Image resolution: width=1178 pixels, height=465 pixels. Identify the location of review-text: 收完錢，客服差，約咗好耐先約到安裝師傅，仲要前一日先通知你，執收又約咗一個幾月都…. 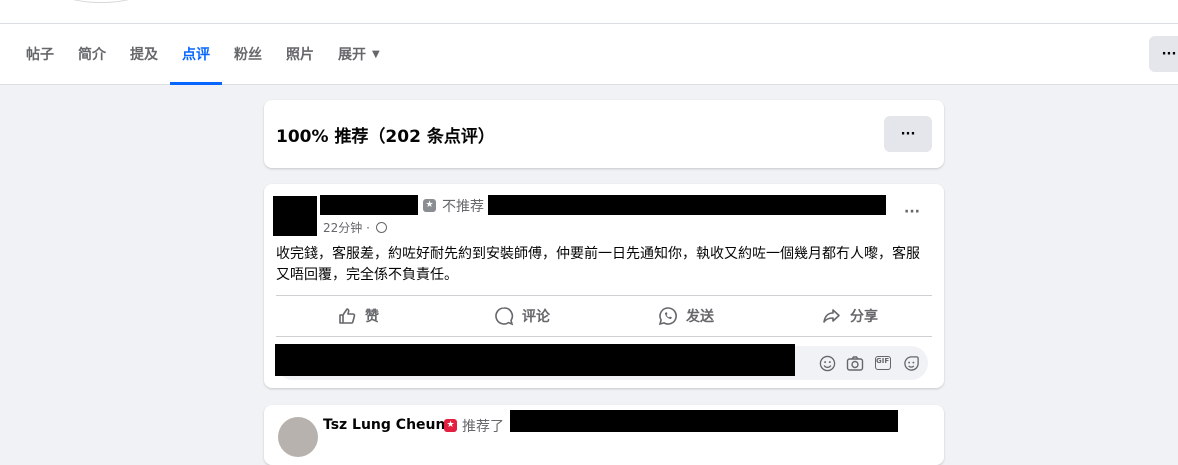
(598, 264).